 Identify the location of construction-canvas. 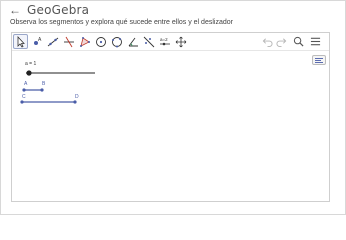
(57, 87).